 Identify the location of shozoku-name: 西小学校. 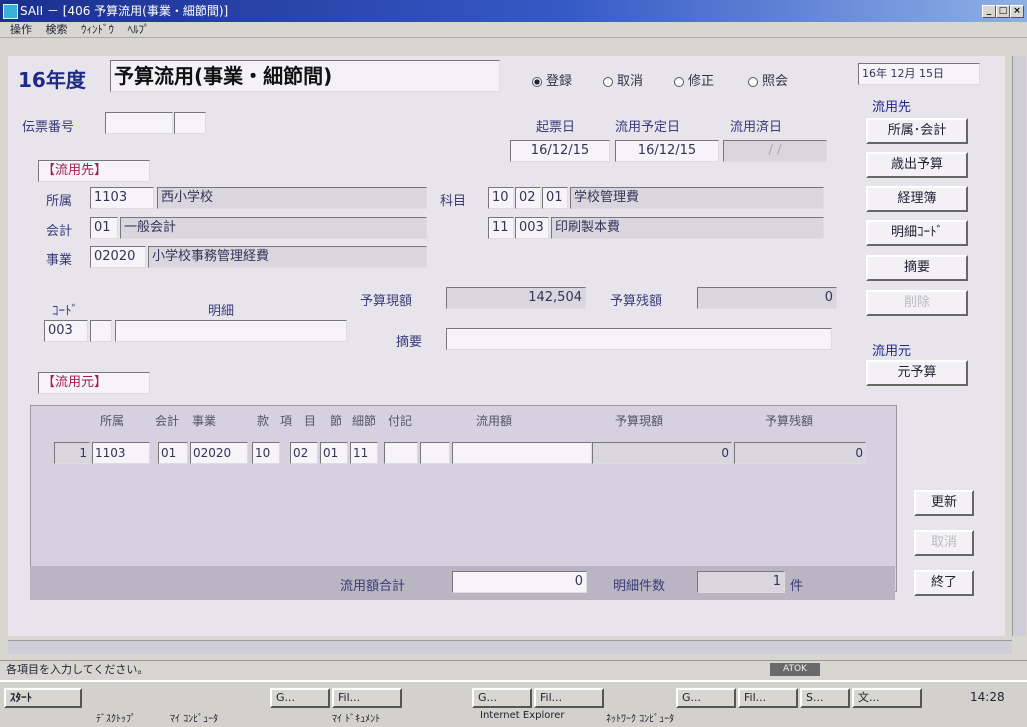
(292, 198).